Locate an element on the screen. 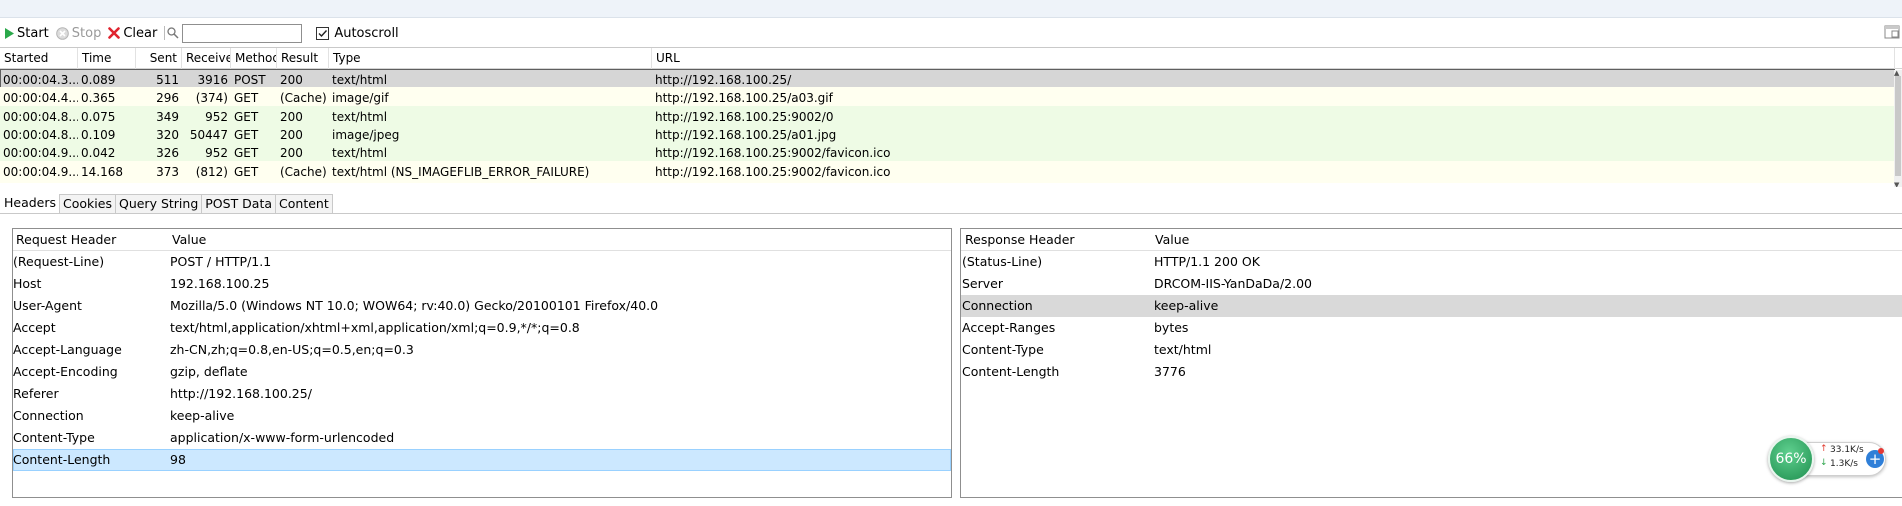  scroll-down-icon: ▼ is located at coordinates (1896, 185).